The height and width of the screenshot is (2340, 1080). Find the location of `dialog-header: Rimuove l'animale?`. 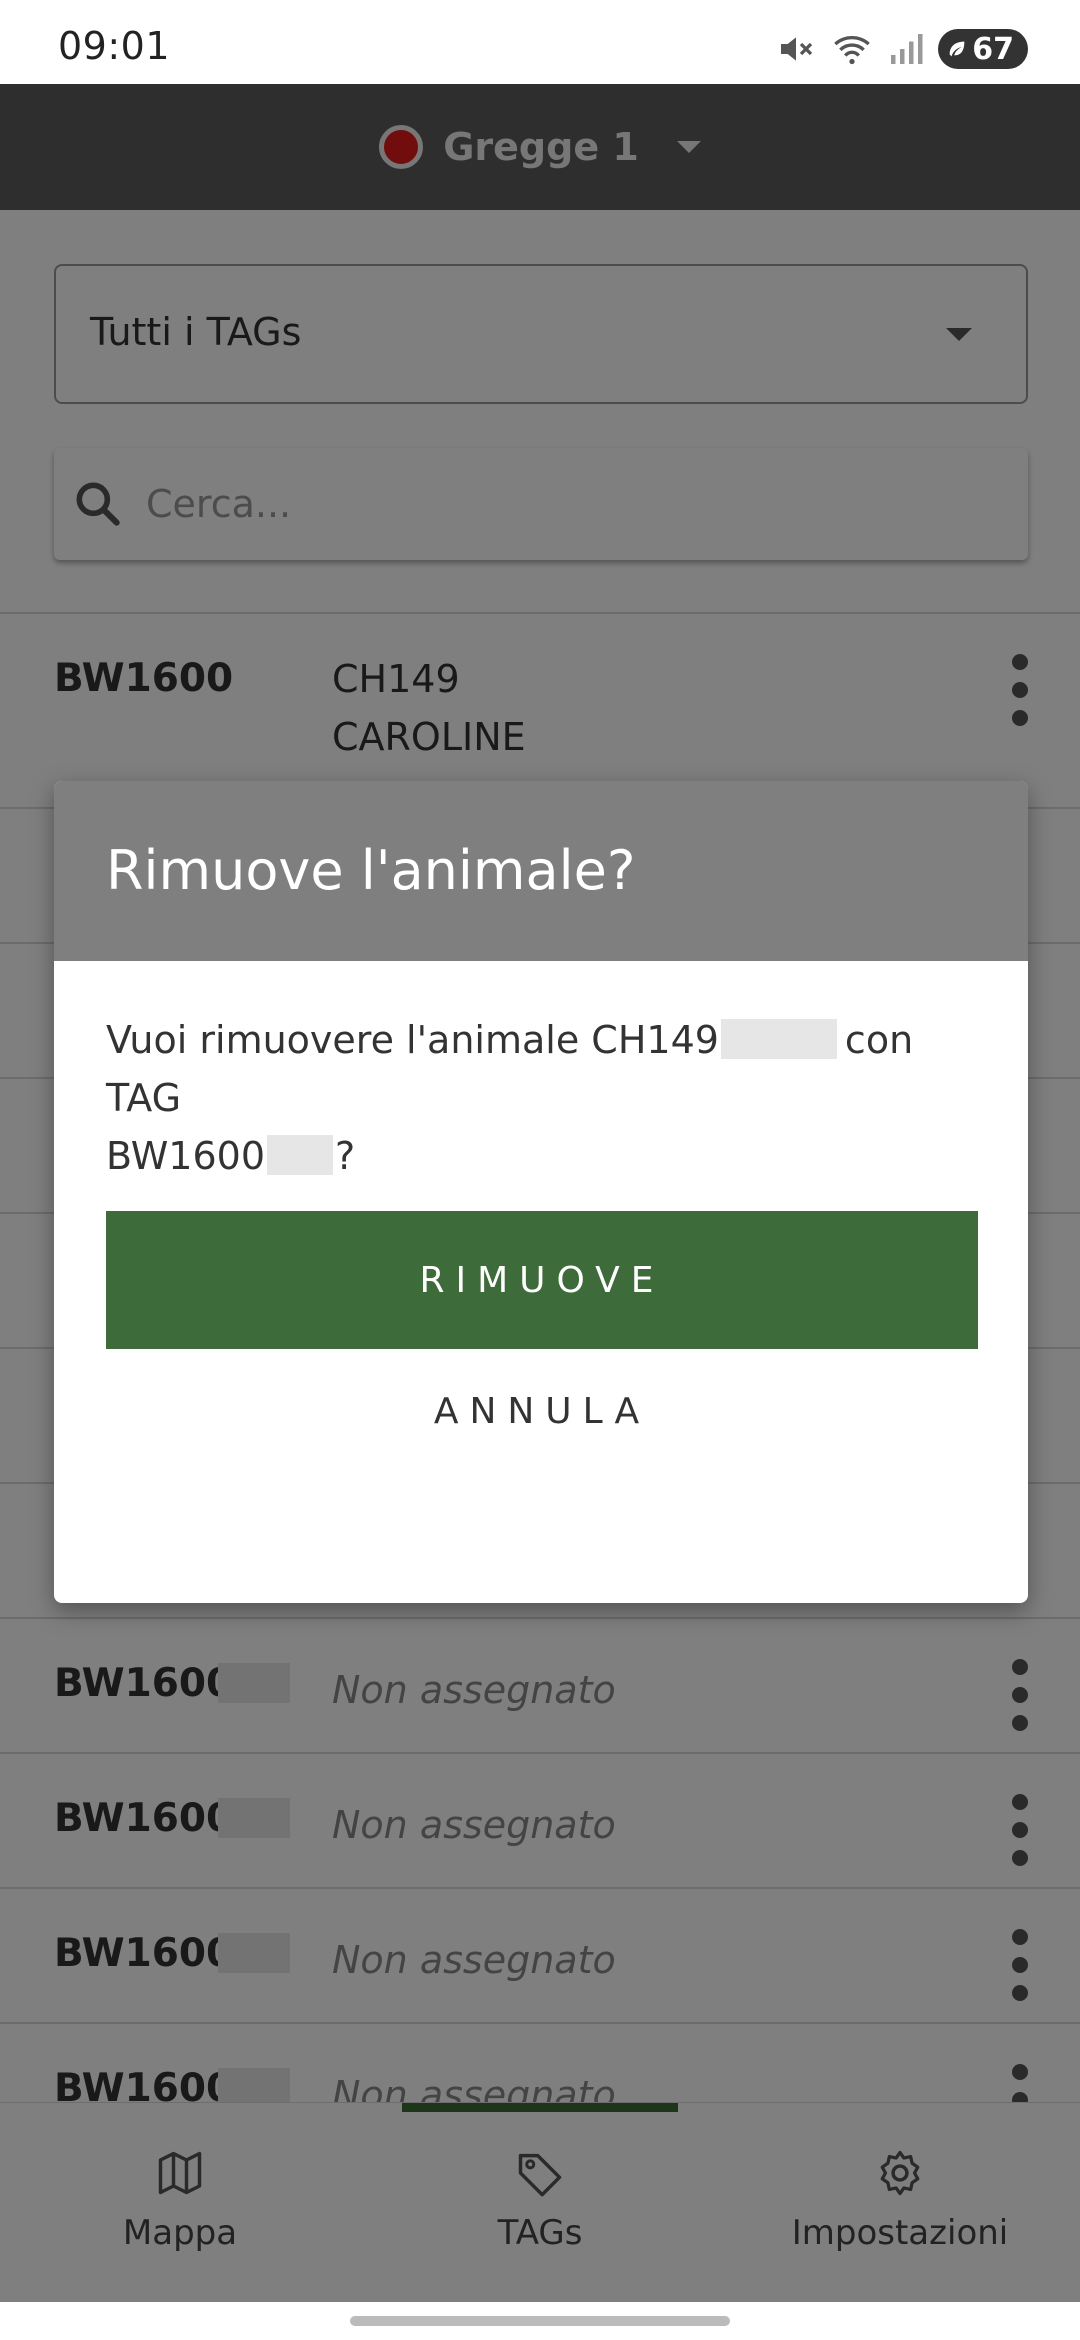

dialog-header: Rimuove l'animale? is located at coordinates (541, 871).